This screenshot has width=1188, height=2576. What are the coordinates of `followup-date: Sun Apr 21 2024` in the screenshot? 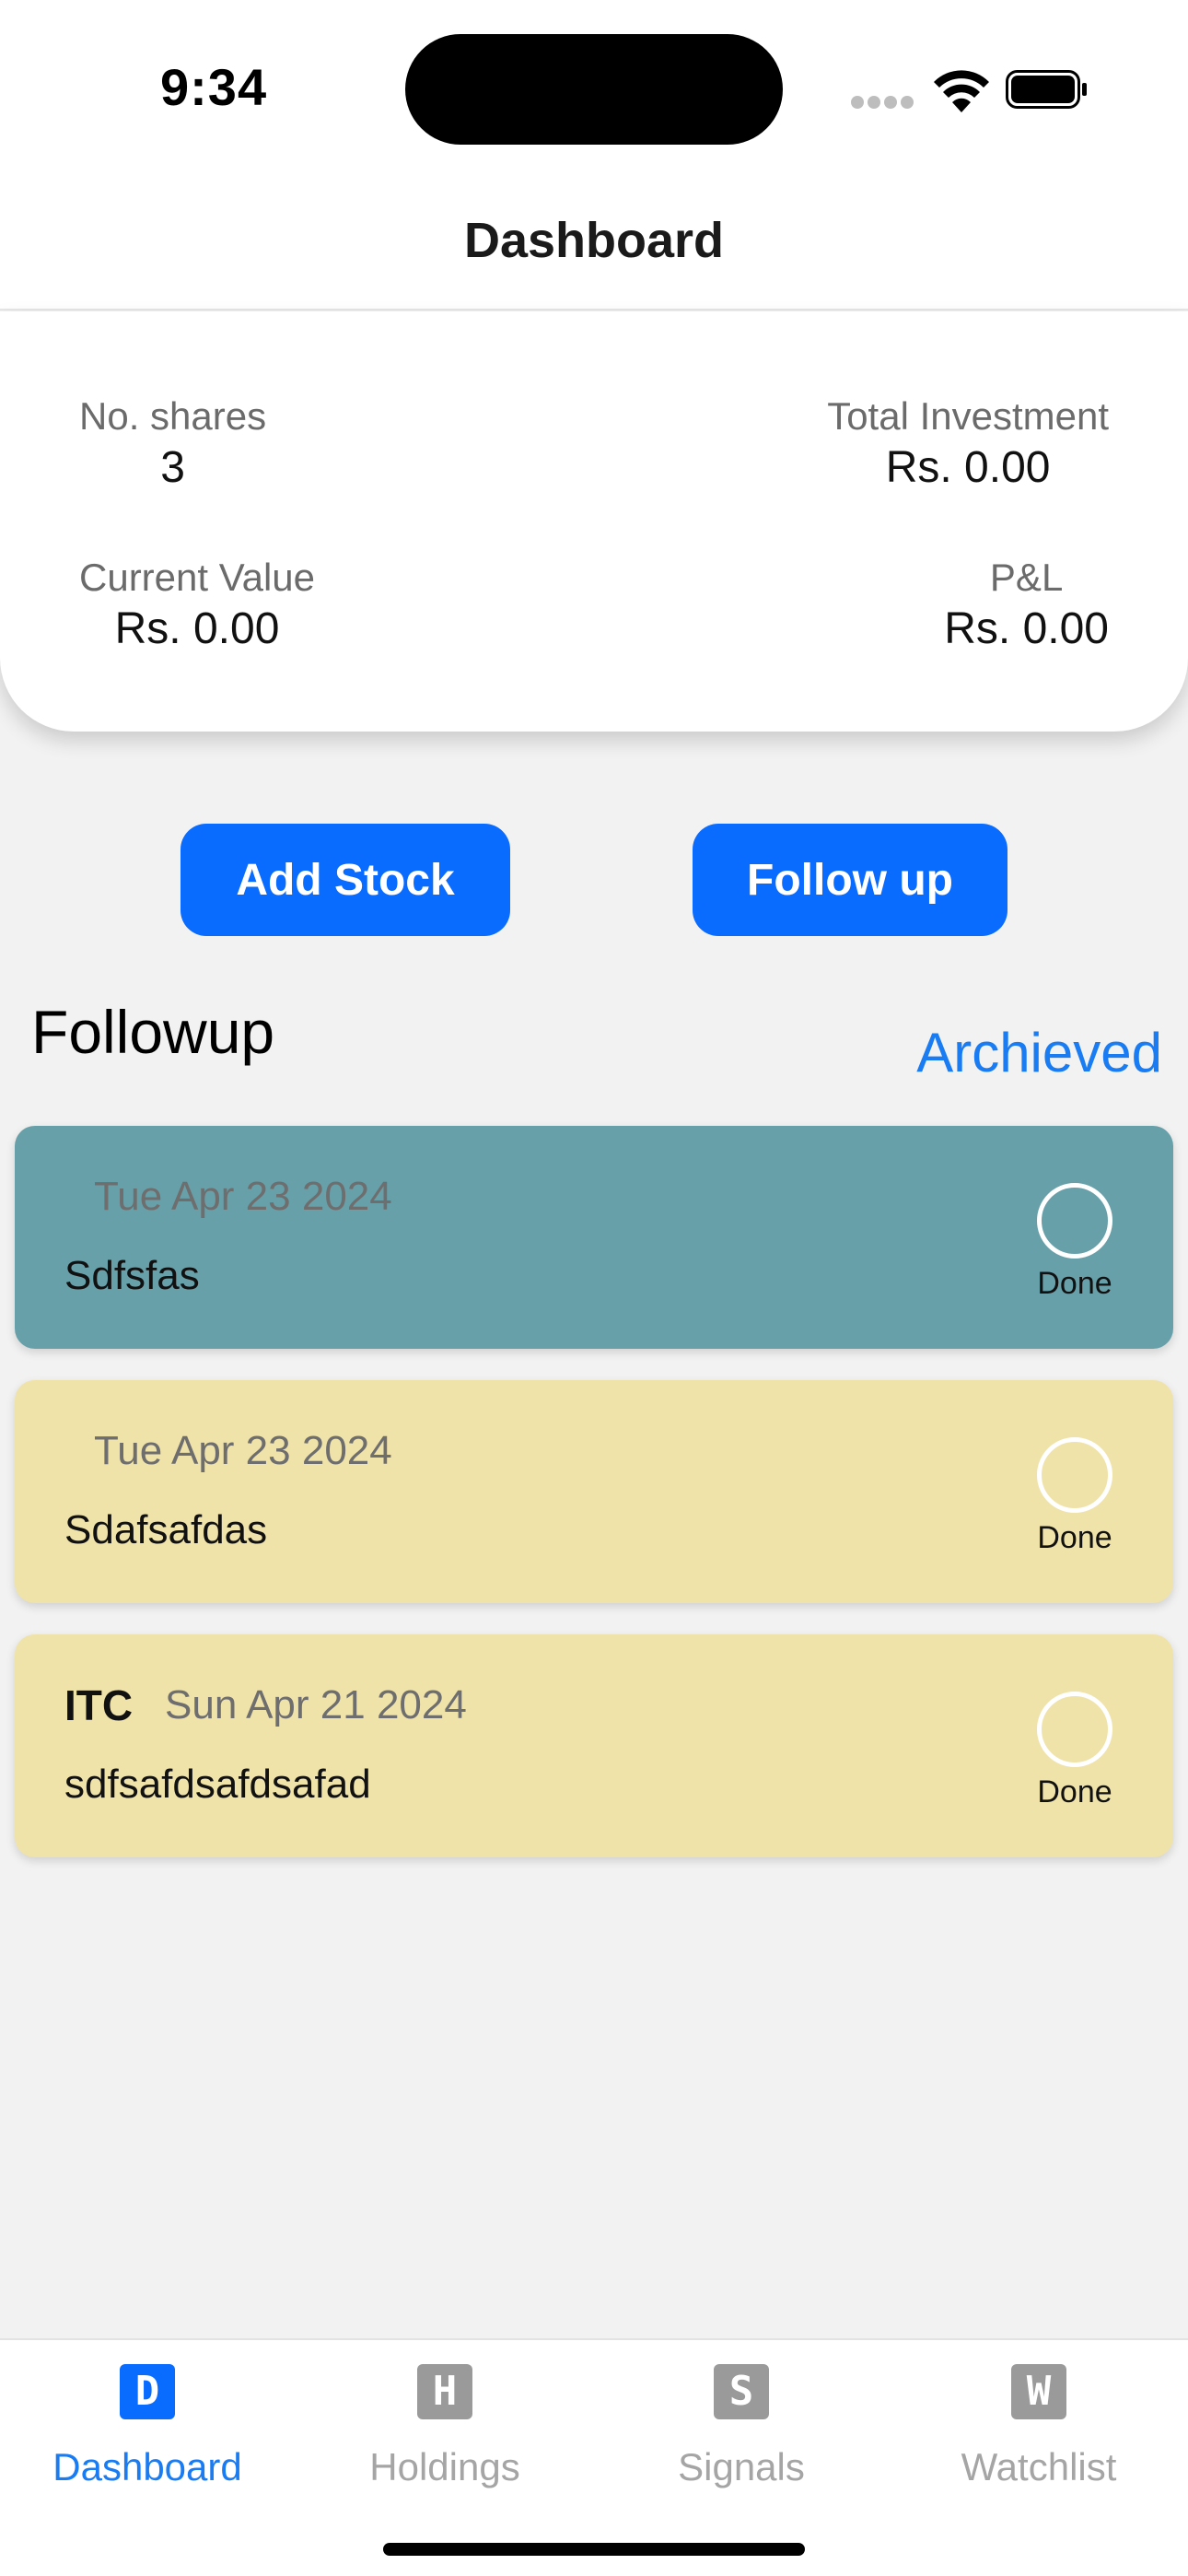 It's located at (316, 1704).